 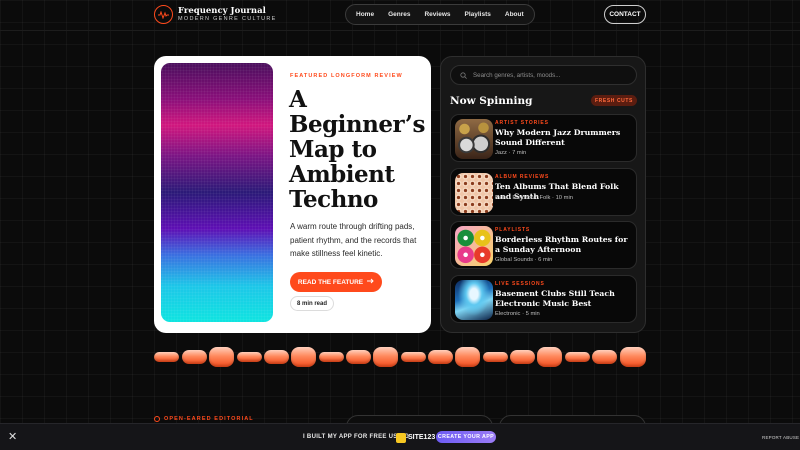 I want to click on site123-logo-text: SITE123, so click(x=422, y=437).